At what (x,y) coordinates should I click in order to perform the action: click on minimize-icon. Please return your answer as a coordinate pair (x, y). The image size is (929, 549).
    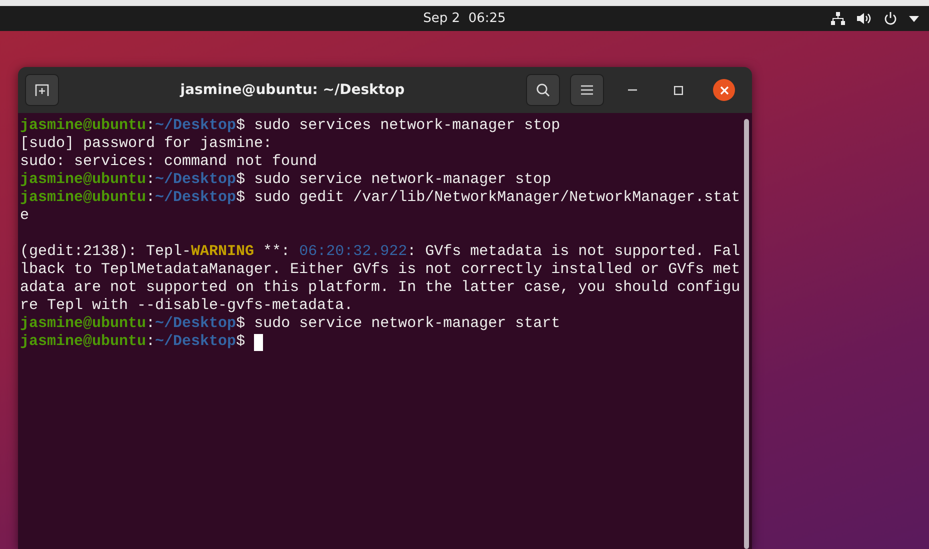
    Looking at the image, I should click on (632, 90).